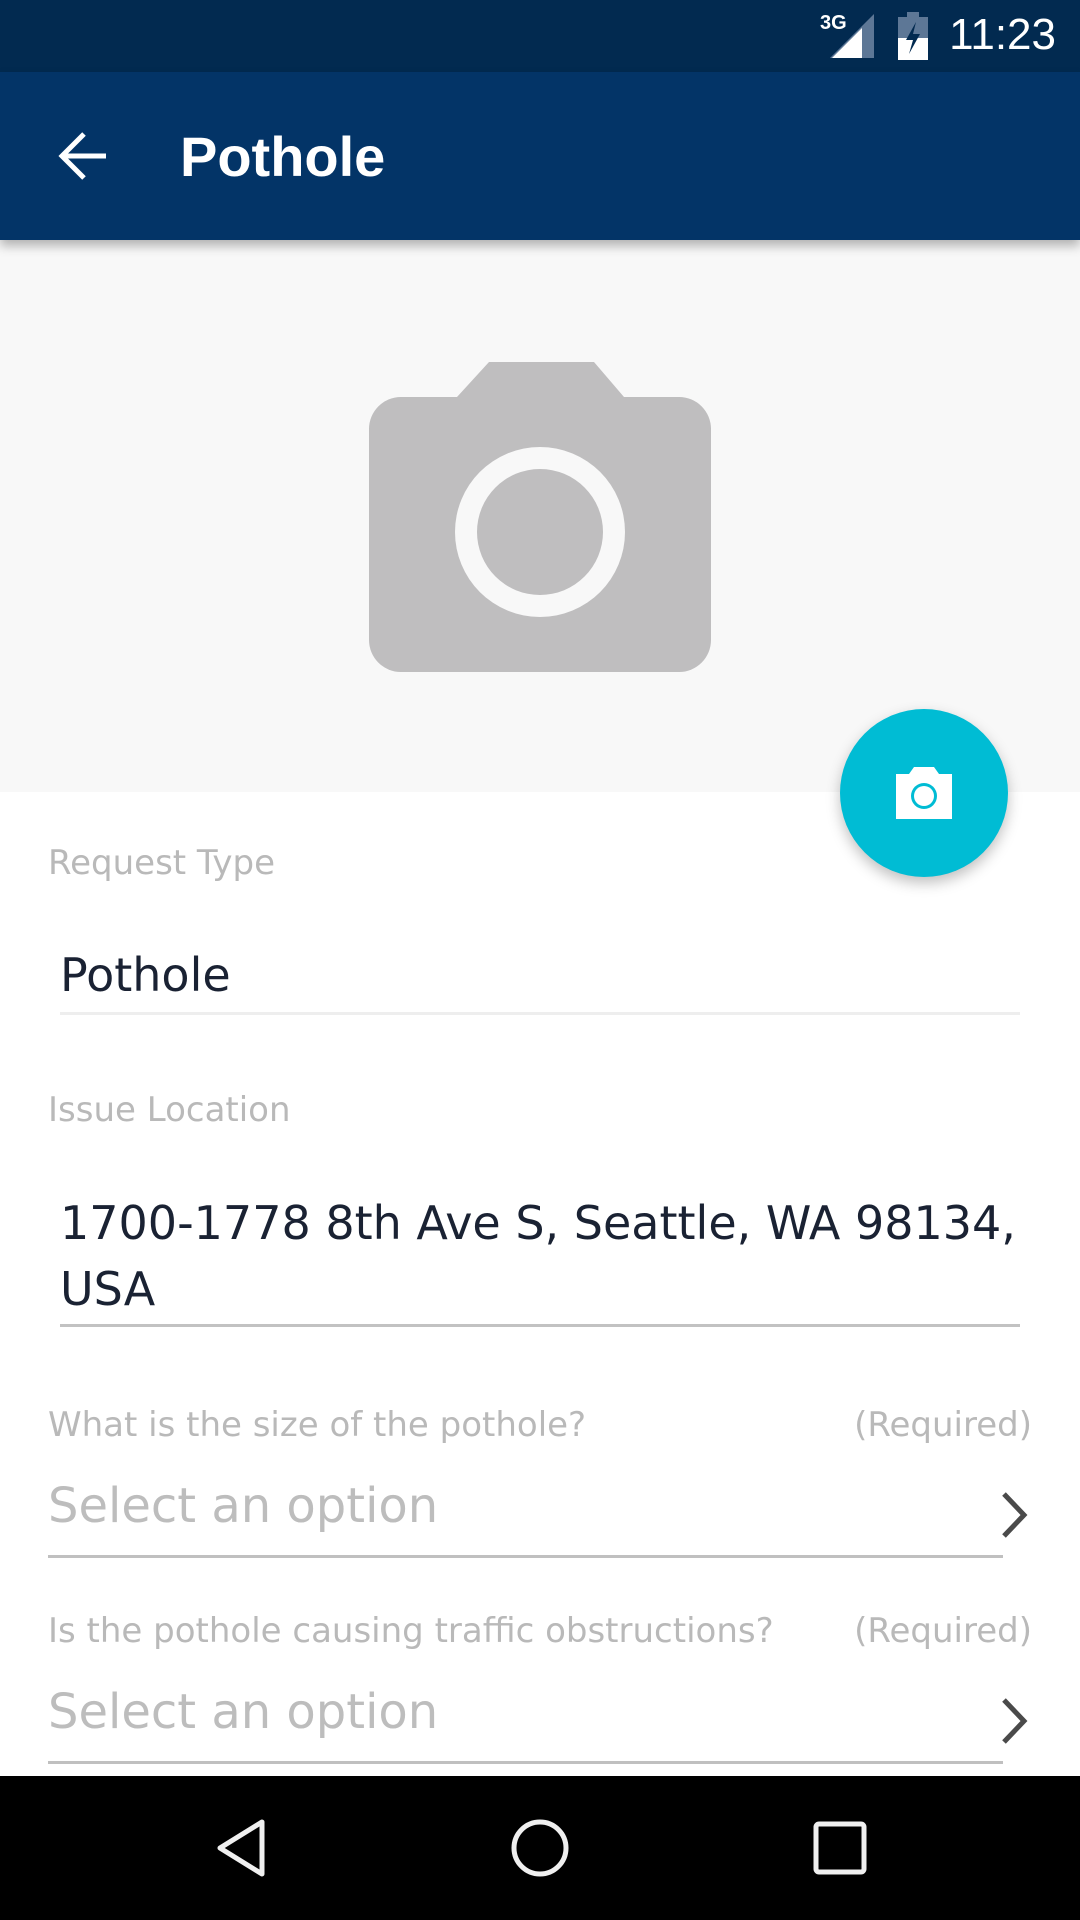  Describe the element at coordinates (162, 863) in the screenshot. I see `request-type-label: Request Type` at that location.